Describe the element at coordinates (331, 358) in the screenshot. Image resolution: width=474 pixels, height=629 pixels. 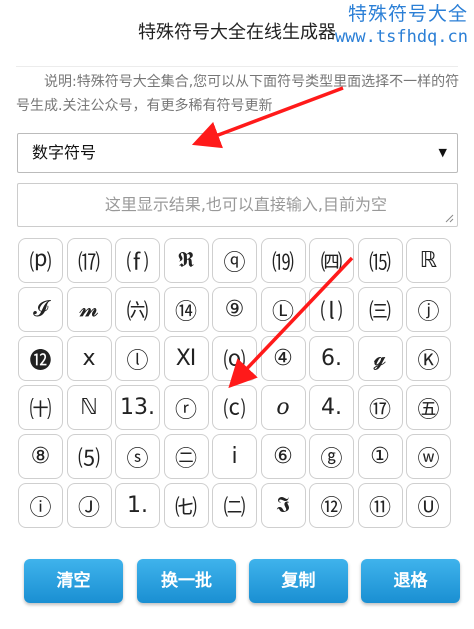
I see `symbol-cell: 6.` at that location.